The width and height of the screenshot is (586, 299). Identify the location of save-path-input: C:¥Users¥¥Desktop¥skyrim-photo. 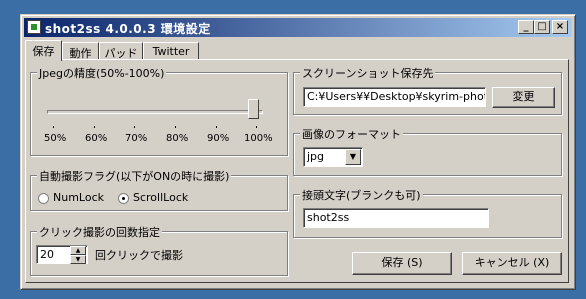
(394, 97).